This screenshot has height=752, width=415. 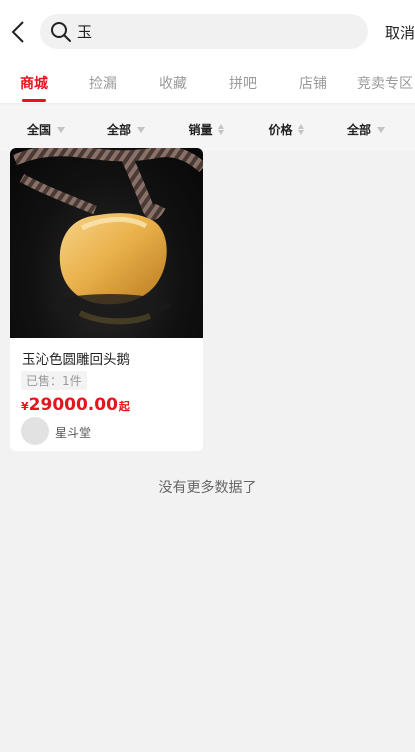 What do you see at coordinates (200, 130) in the screenshot?
I see `sort-sales-label: 销量` at bounding box center [200, 130].